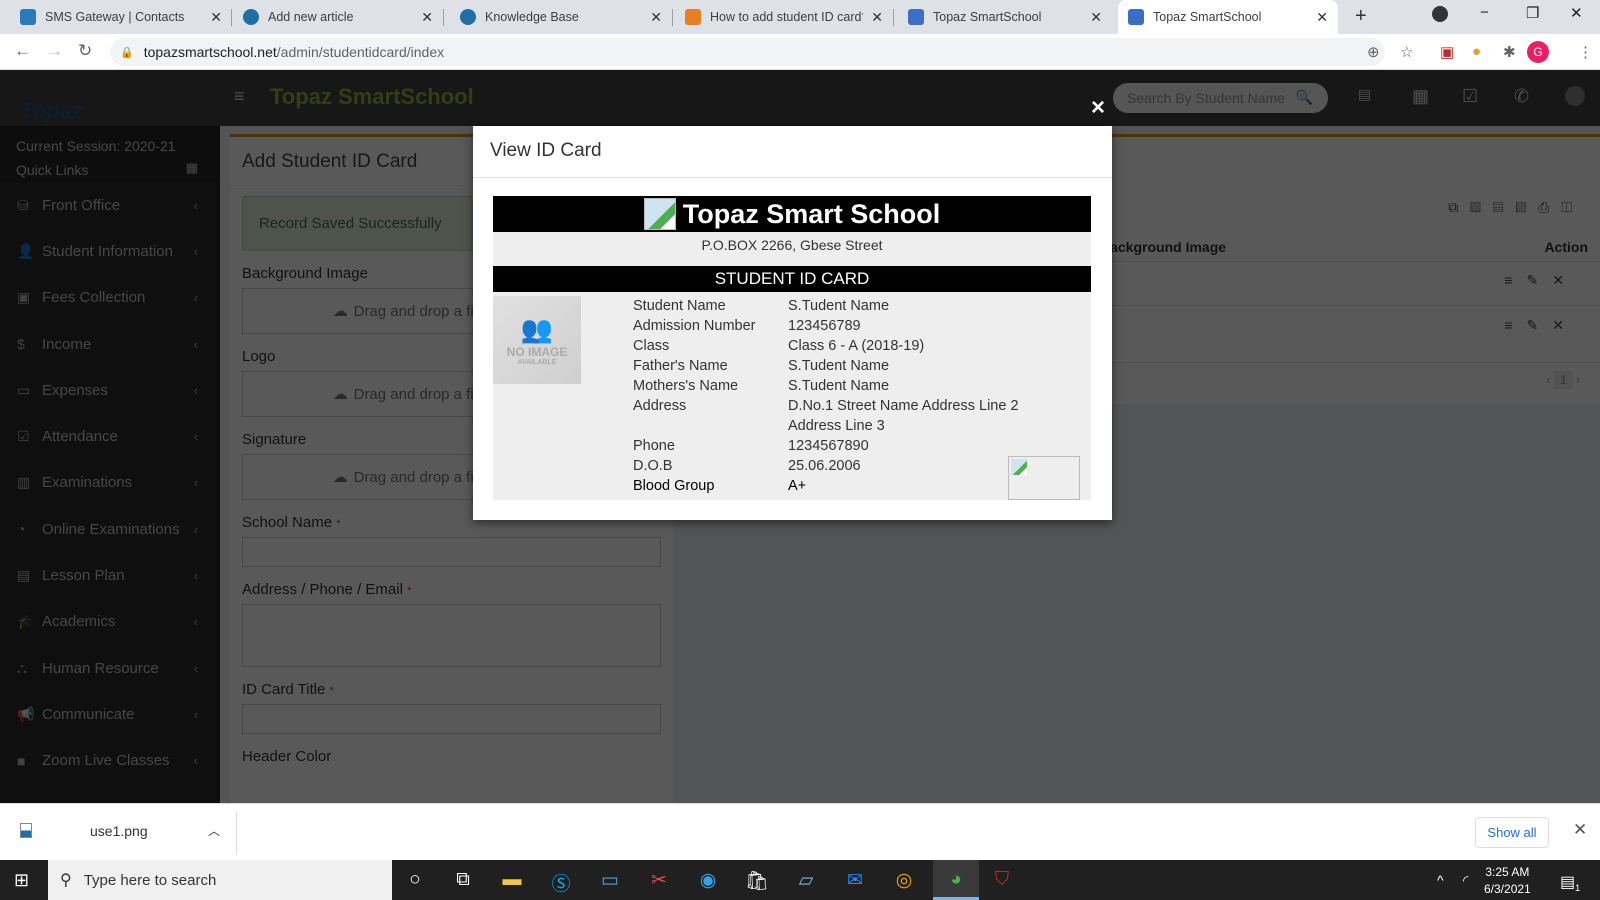 Image resolution: width=1600 pixels, height=900 pixels. I want to click on book-favicon-icon, so click(693, 17).